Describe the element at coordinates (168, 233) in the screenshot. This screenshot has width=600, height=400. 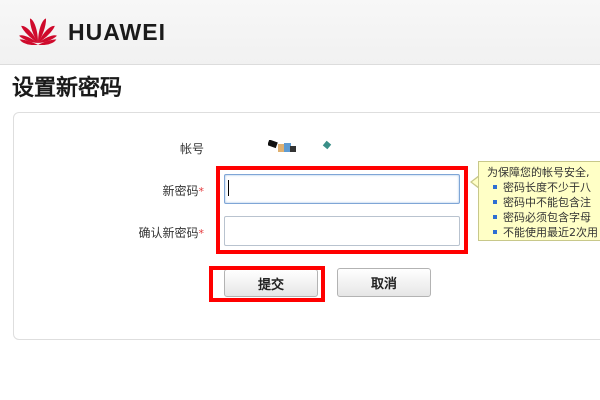
I see `confirm-password-label-text: 确认新密码` at that location.